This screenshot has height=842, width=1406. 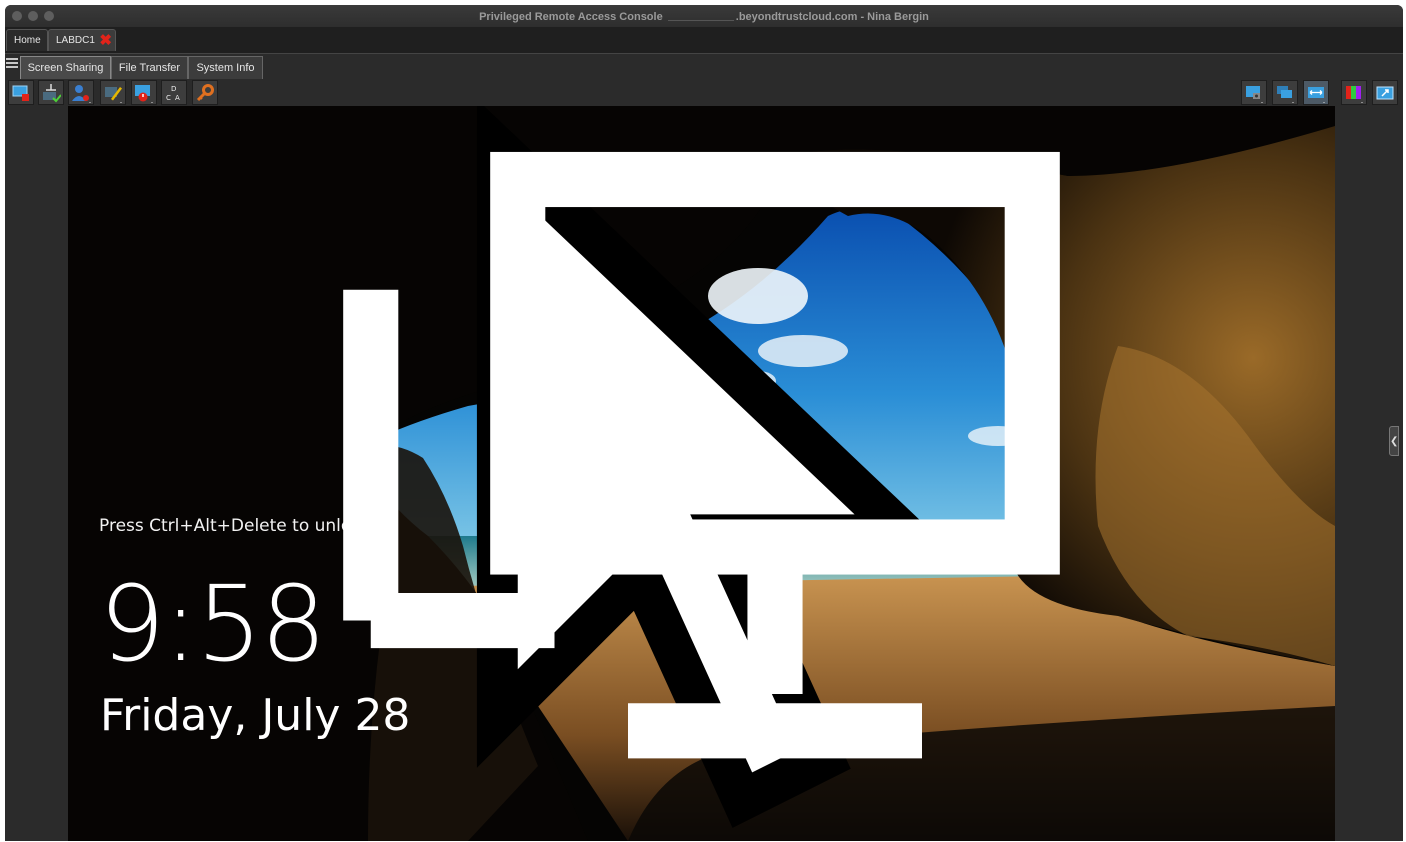 I want to click on tab-home: Home, so click(x=27, y=40).